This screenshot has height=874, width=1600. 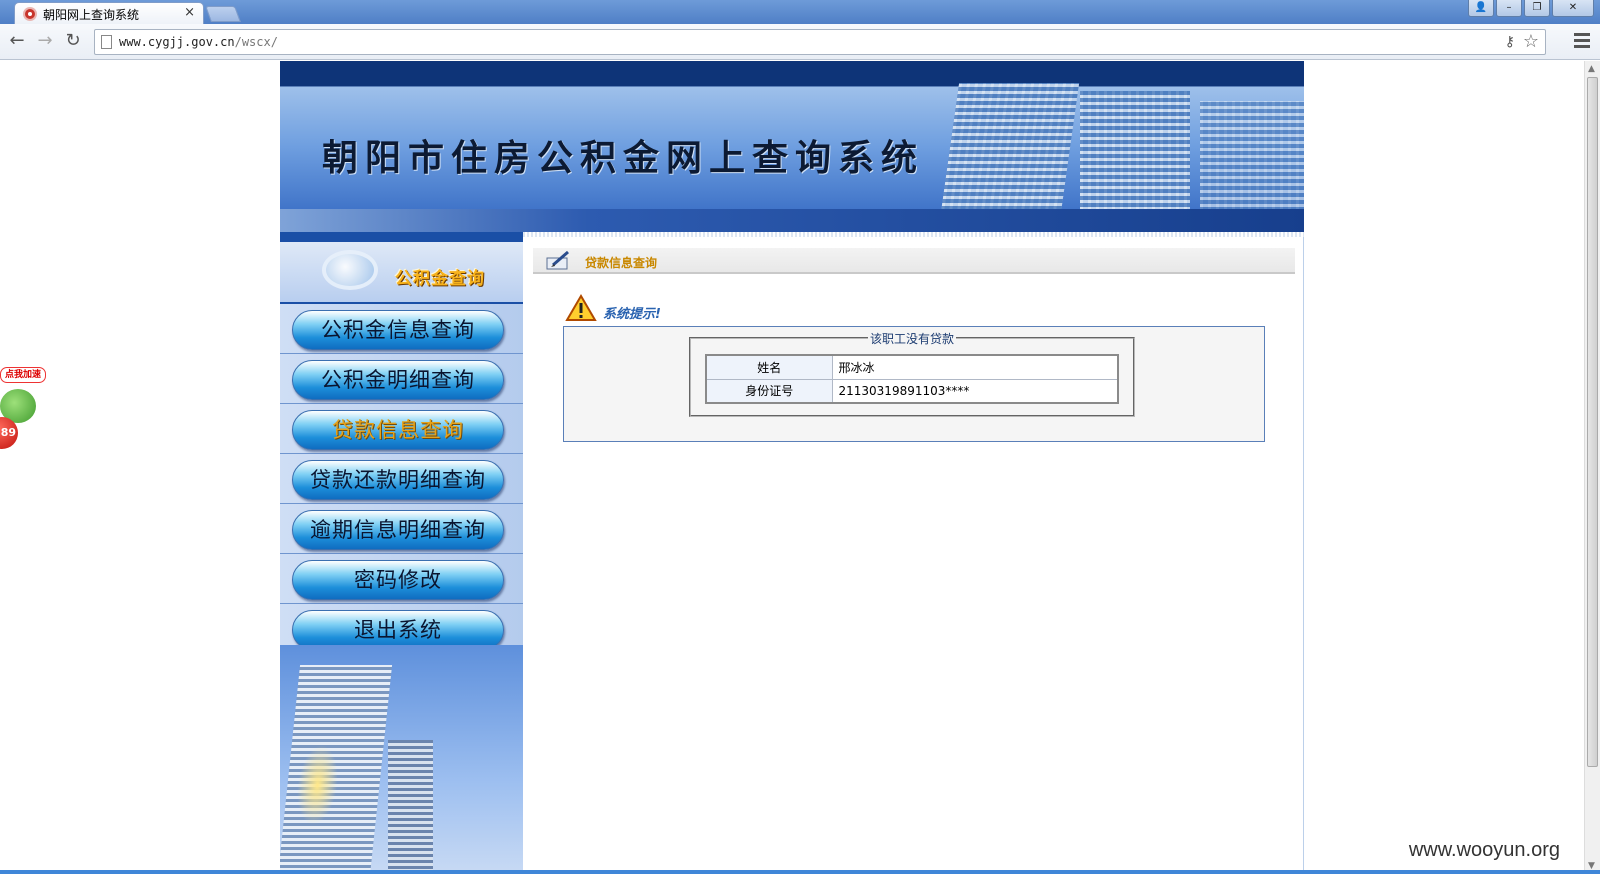 What do you see at coordinates (914, 261) in the screenshot?
I see `section-header: 贷款信息查询` at bounding box center [914, 261].